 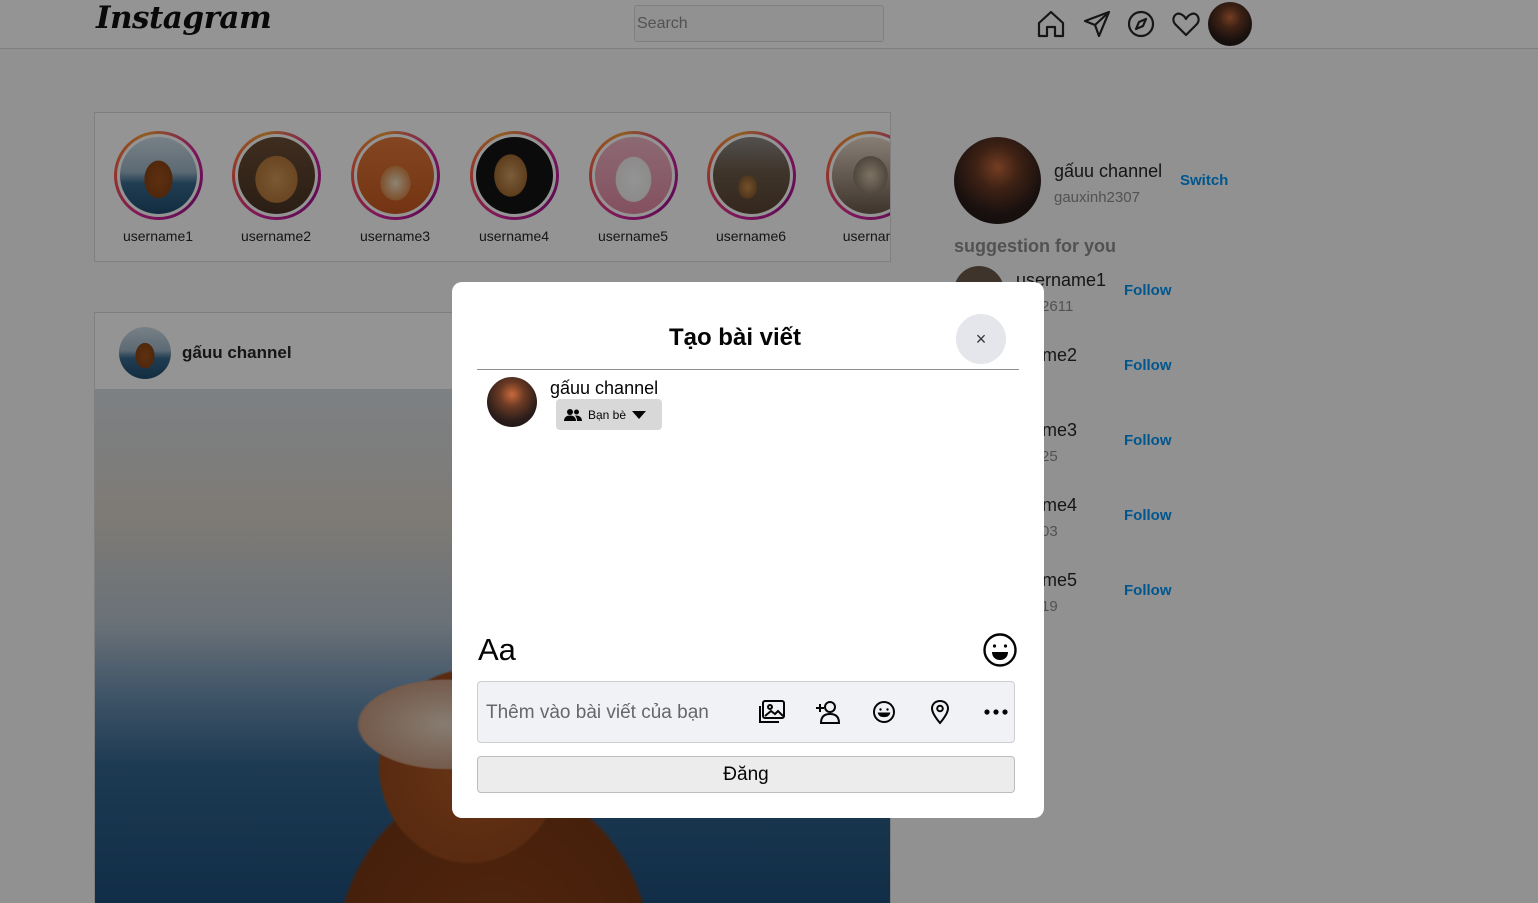 I want to click on tag-people-icon, so click(x=828, y=712).